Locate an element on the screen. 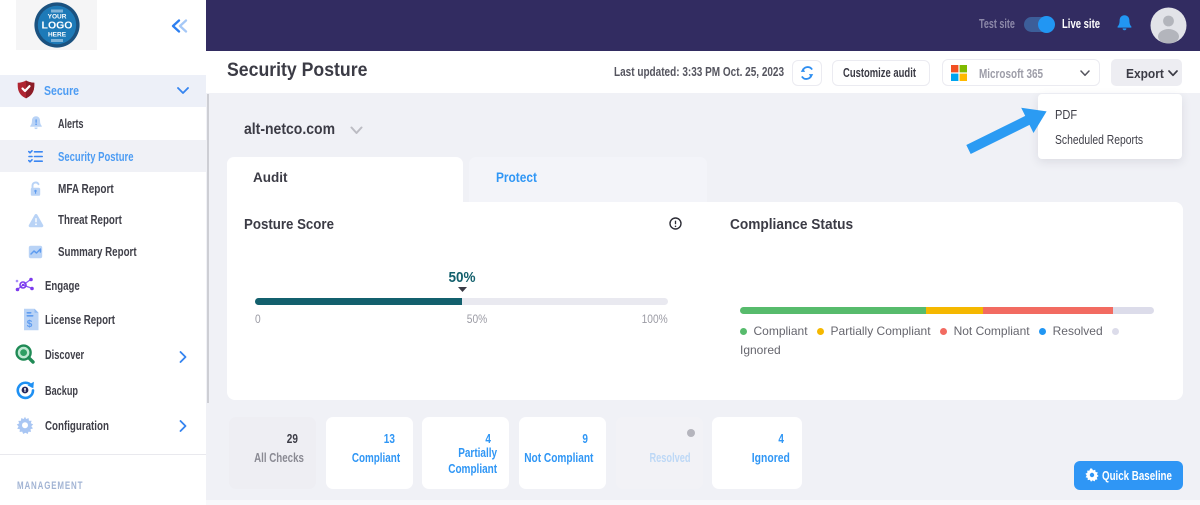 The image size is (1200, 505). svg-text: HERE is located at coordinates (57, 35).